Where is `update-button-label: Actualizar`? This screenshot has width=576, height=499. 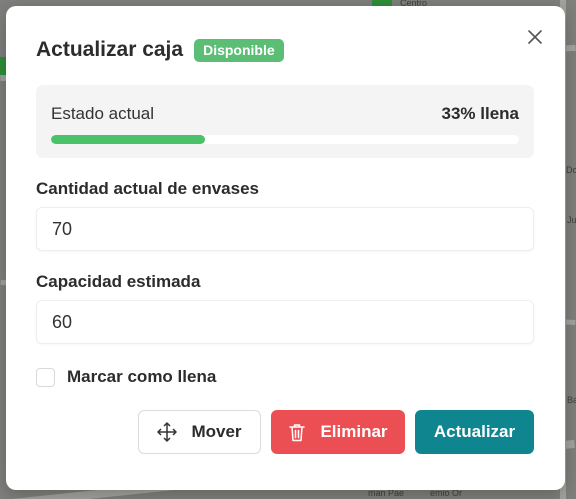 update-button-label: Actualizar is located at coordinates (474, 431).